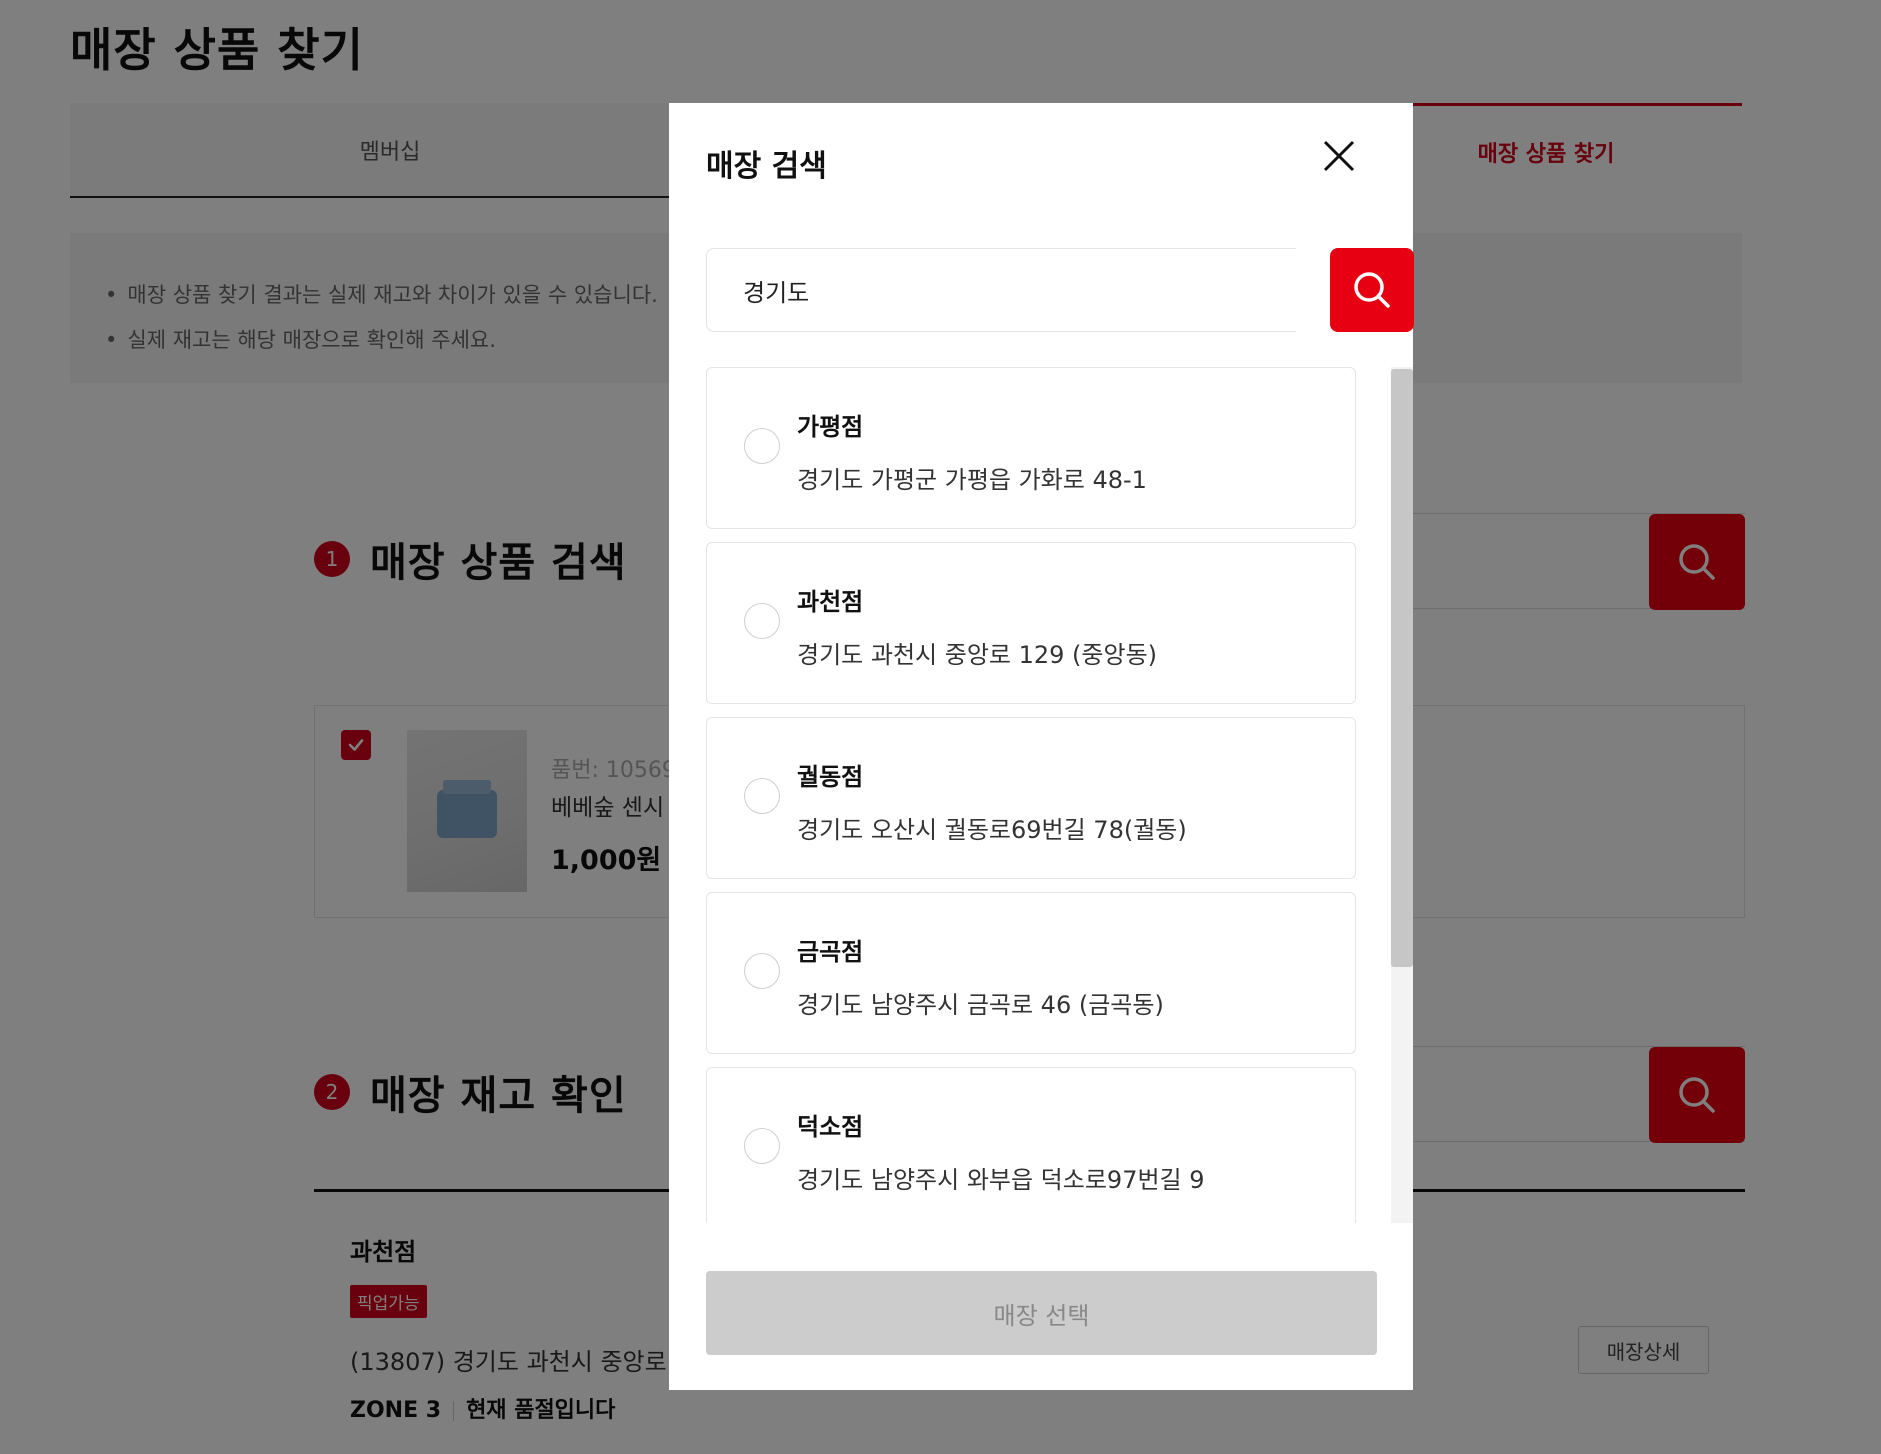 This screenshot has height=1454, width=1881. What do you see at coordinates (1031, 1145) in the screenshot?
I see `store-list-item: 덕소점 경기도 남양주시 와부읍 덕소로97번길 9` at bounding box center [1031, 1145].